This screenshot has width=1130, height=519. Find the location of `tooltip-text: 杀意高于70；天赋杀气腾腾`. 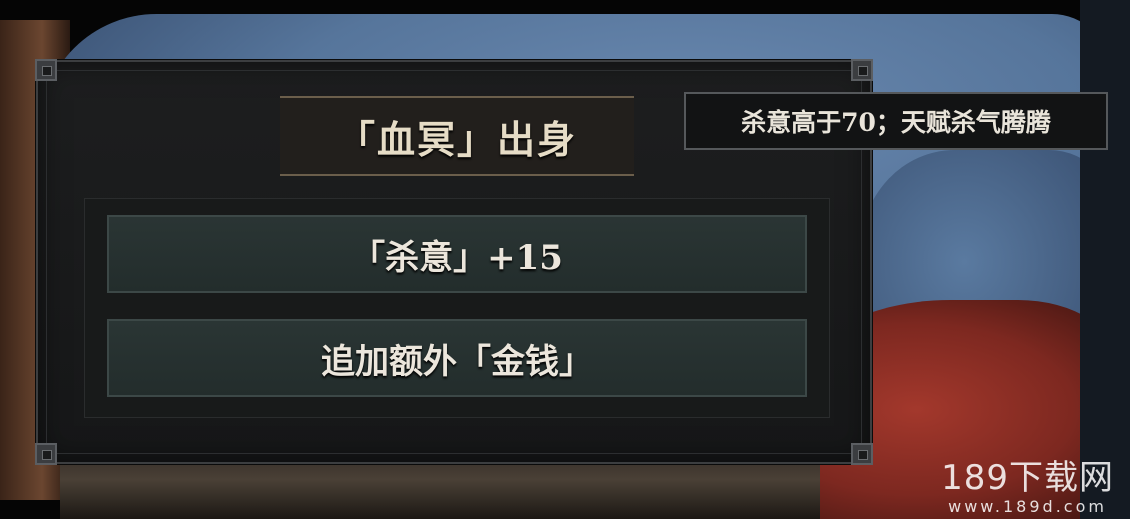

tooltip-text: 杀意高于70；天赋杀气腾腾 is located at coordinates (896, 122).